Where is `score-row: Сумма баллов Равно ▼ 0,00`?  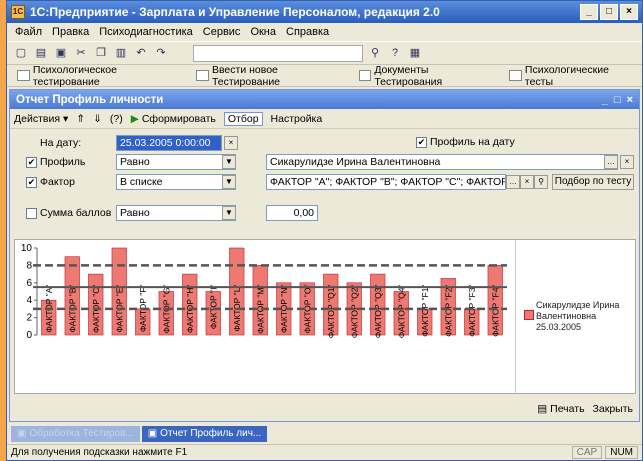
score-row: Сумма баллов Равно ▼ 0,00 is located at coordinates (324, 215).